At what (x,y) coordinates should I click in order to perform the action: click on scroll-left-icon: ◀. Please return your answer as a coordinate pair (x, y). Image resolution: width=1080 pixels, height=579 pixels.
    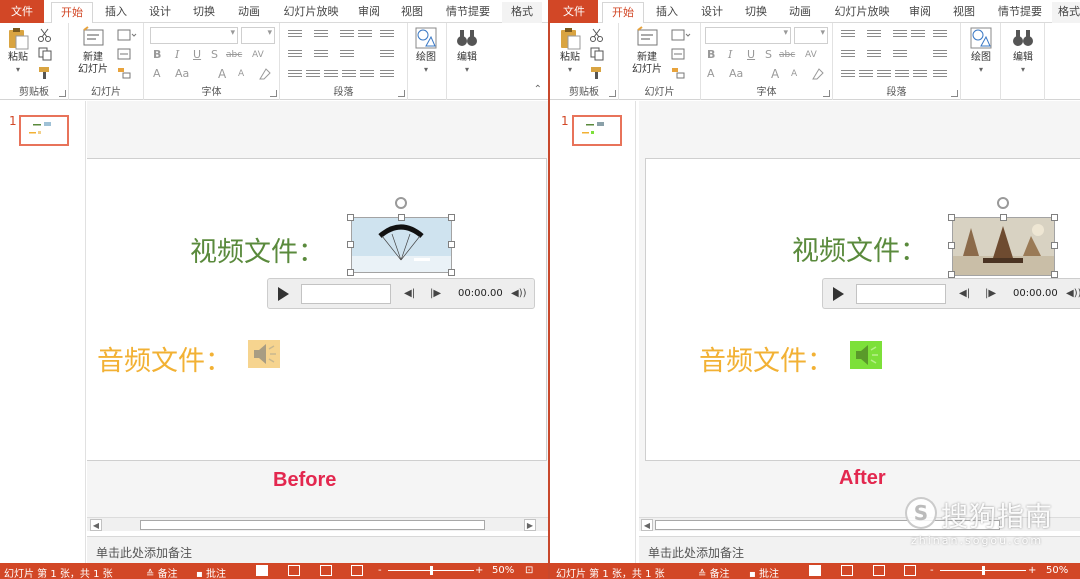
    Looking at the image, I should click on (96, 525).